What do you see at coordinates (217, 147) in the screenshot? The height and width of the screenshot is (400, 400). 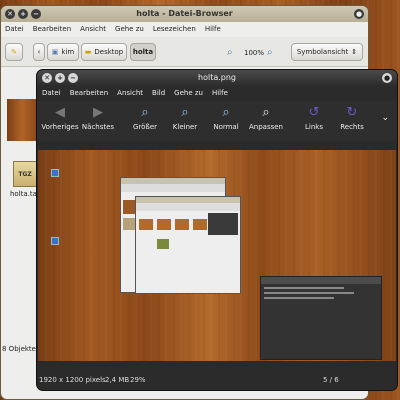 I see `screenshot-top-panel` at bounding box center [217, 147].